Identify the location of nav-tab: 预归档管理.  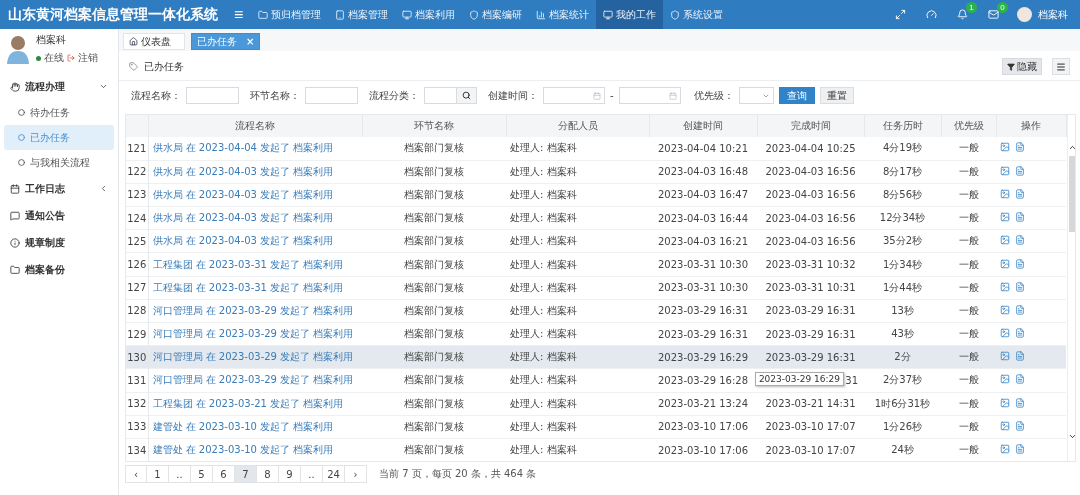
(290, 14).